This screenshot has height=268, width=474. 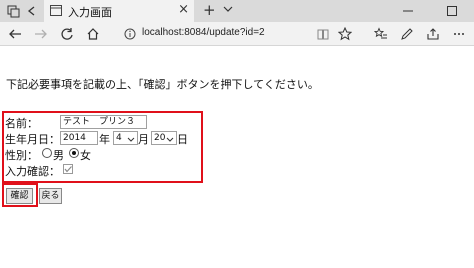 I want to click on address-url: localhost:8084/update?id=2, so click(x=203, y=32).